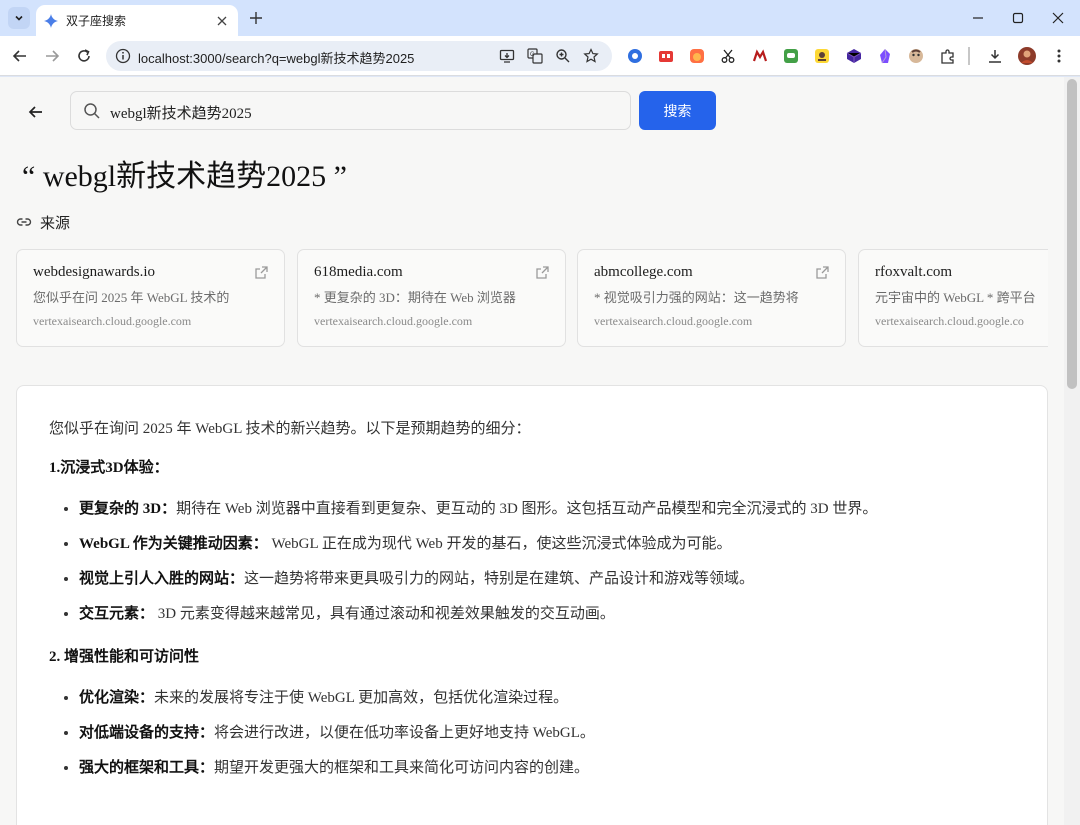 The height and width of the screenshot is (825, 1080). What do you see at coordinates (117, 614) in the screenshot?
I see `list-item-term: 交互元素：` at bounding box center [117, 614].